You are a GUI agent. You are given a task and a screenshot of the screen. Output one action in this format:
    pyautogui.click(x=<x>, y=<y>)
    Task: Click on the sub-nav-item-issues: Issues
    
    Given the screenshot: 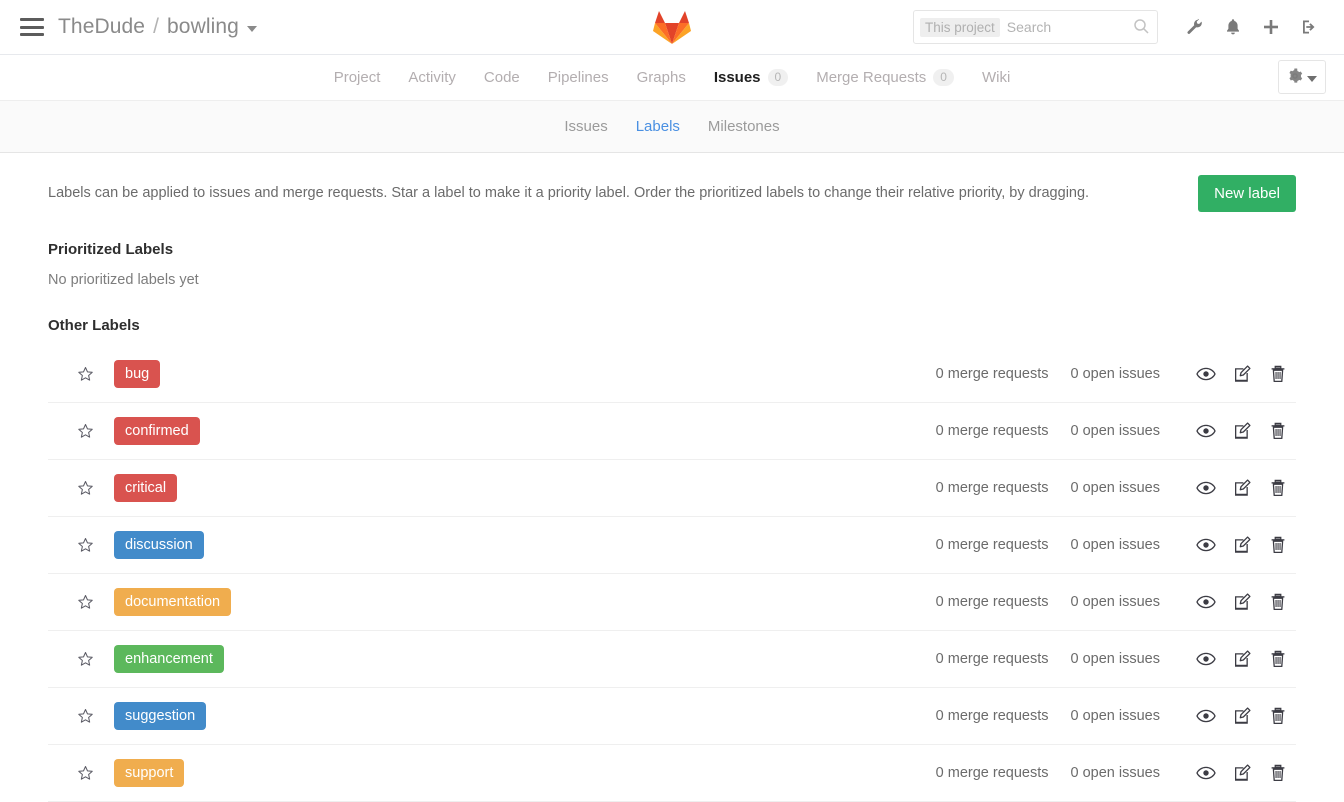 What is the action you would take?
    pyautogui.click(x=585, y=126)
    